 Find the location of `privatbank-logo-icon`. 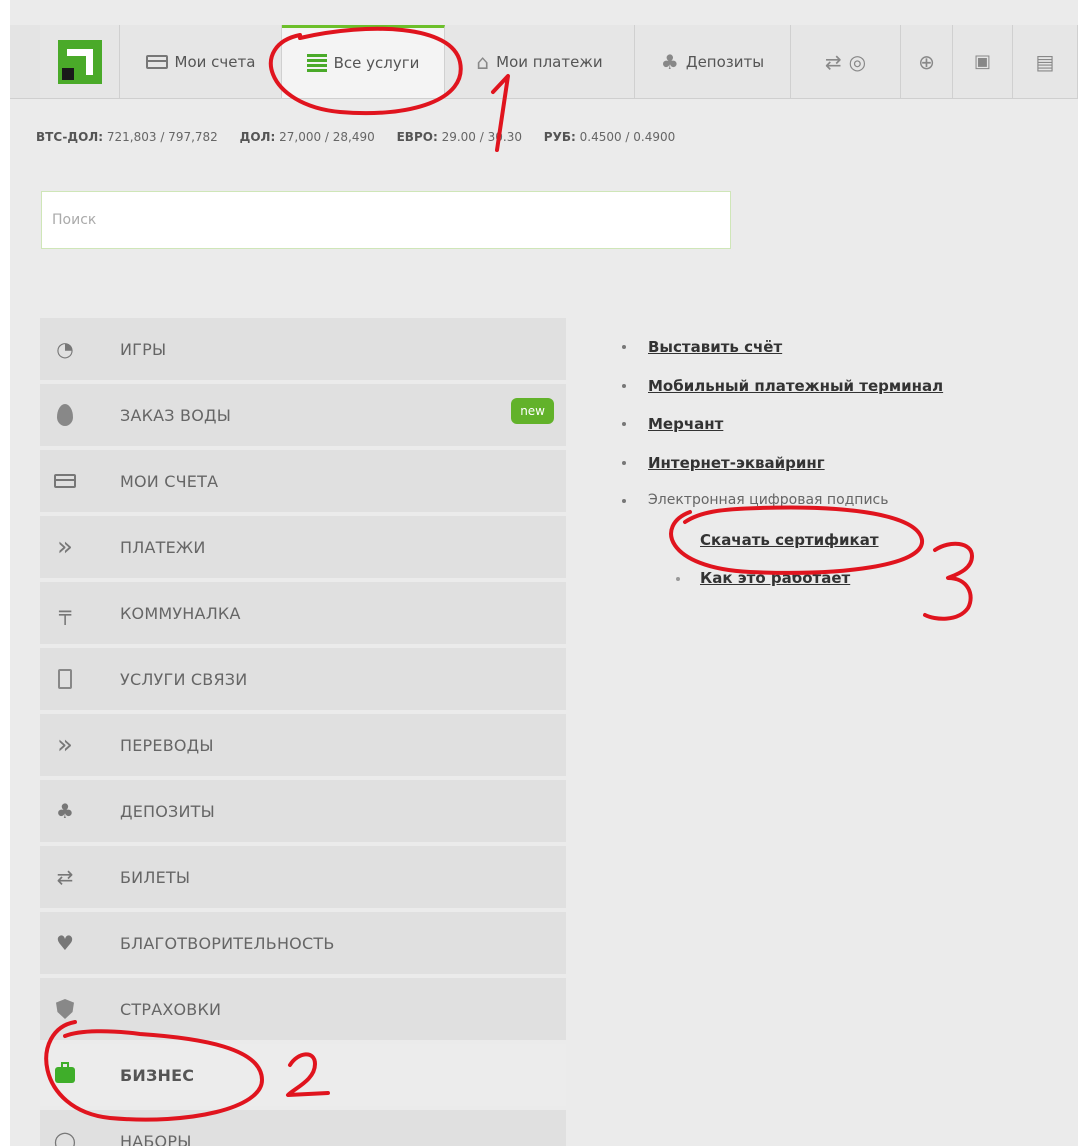

privatbank-logo-icon is located at coordinates (79, 61).